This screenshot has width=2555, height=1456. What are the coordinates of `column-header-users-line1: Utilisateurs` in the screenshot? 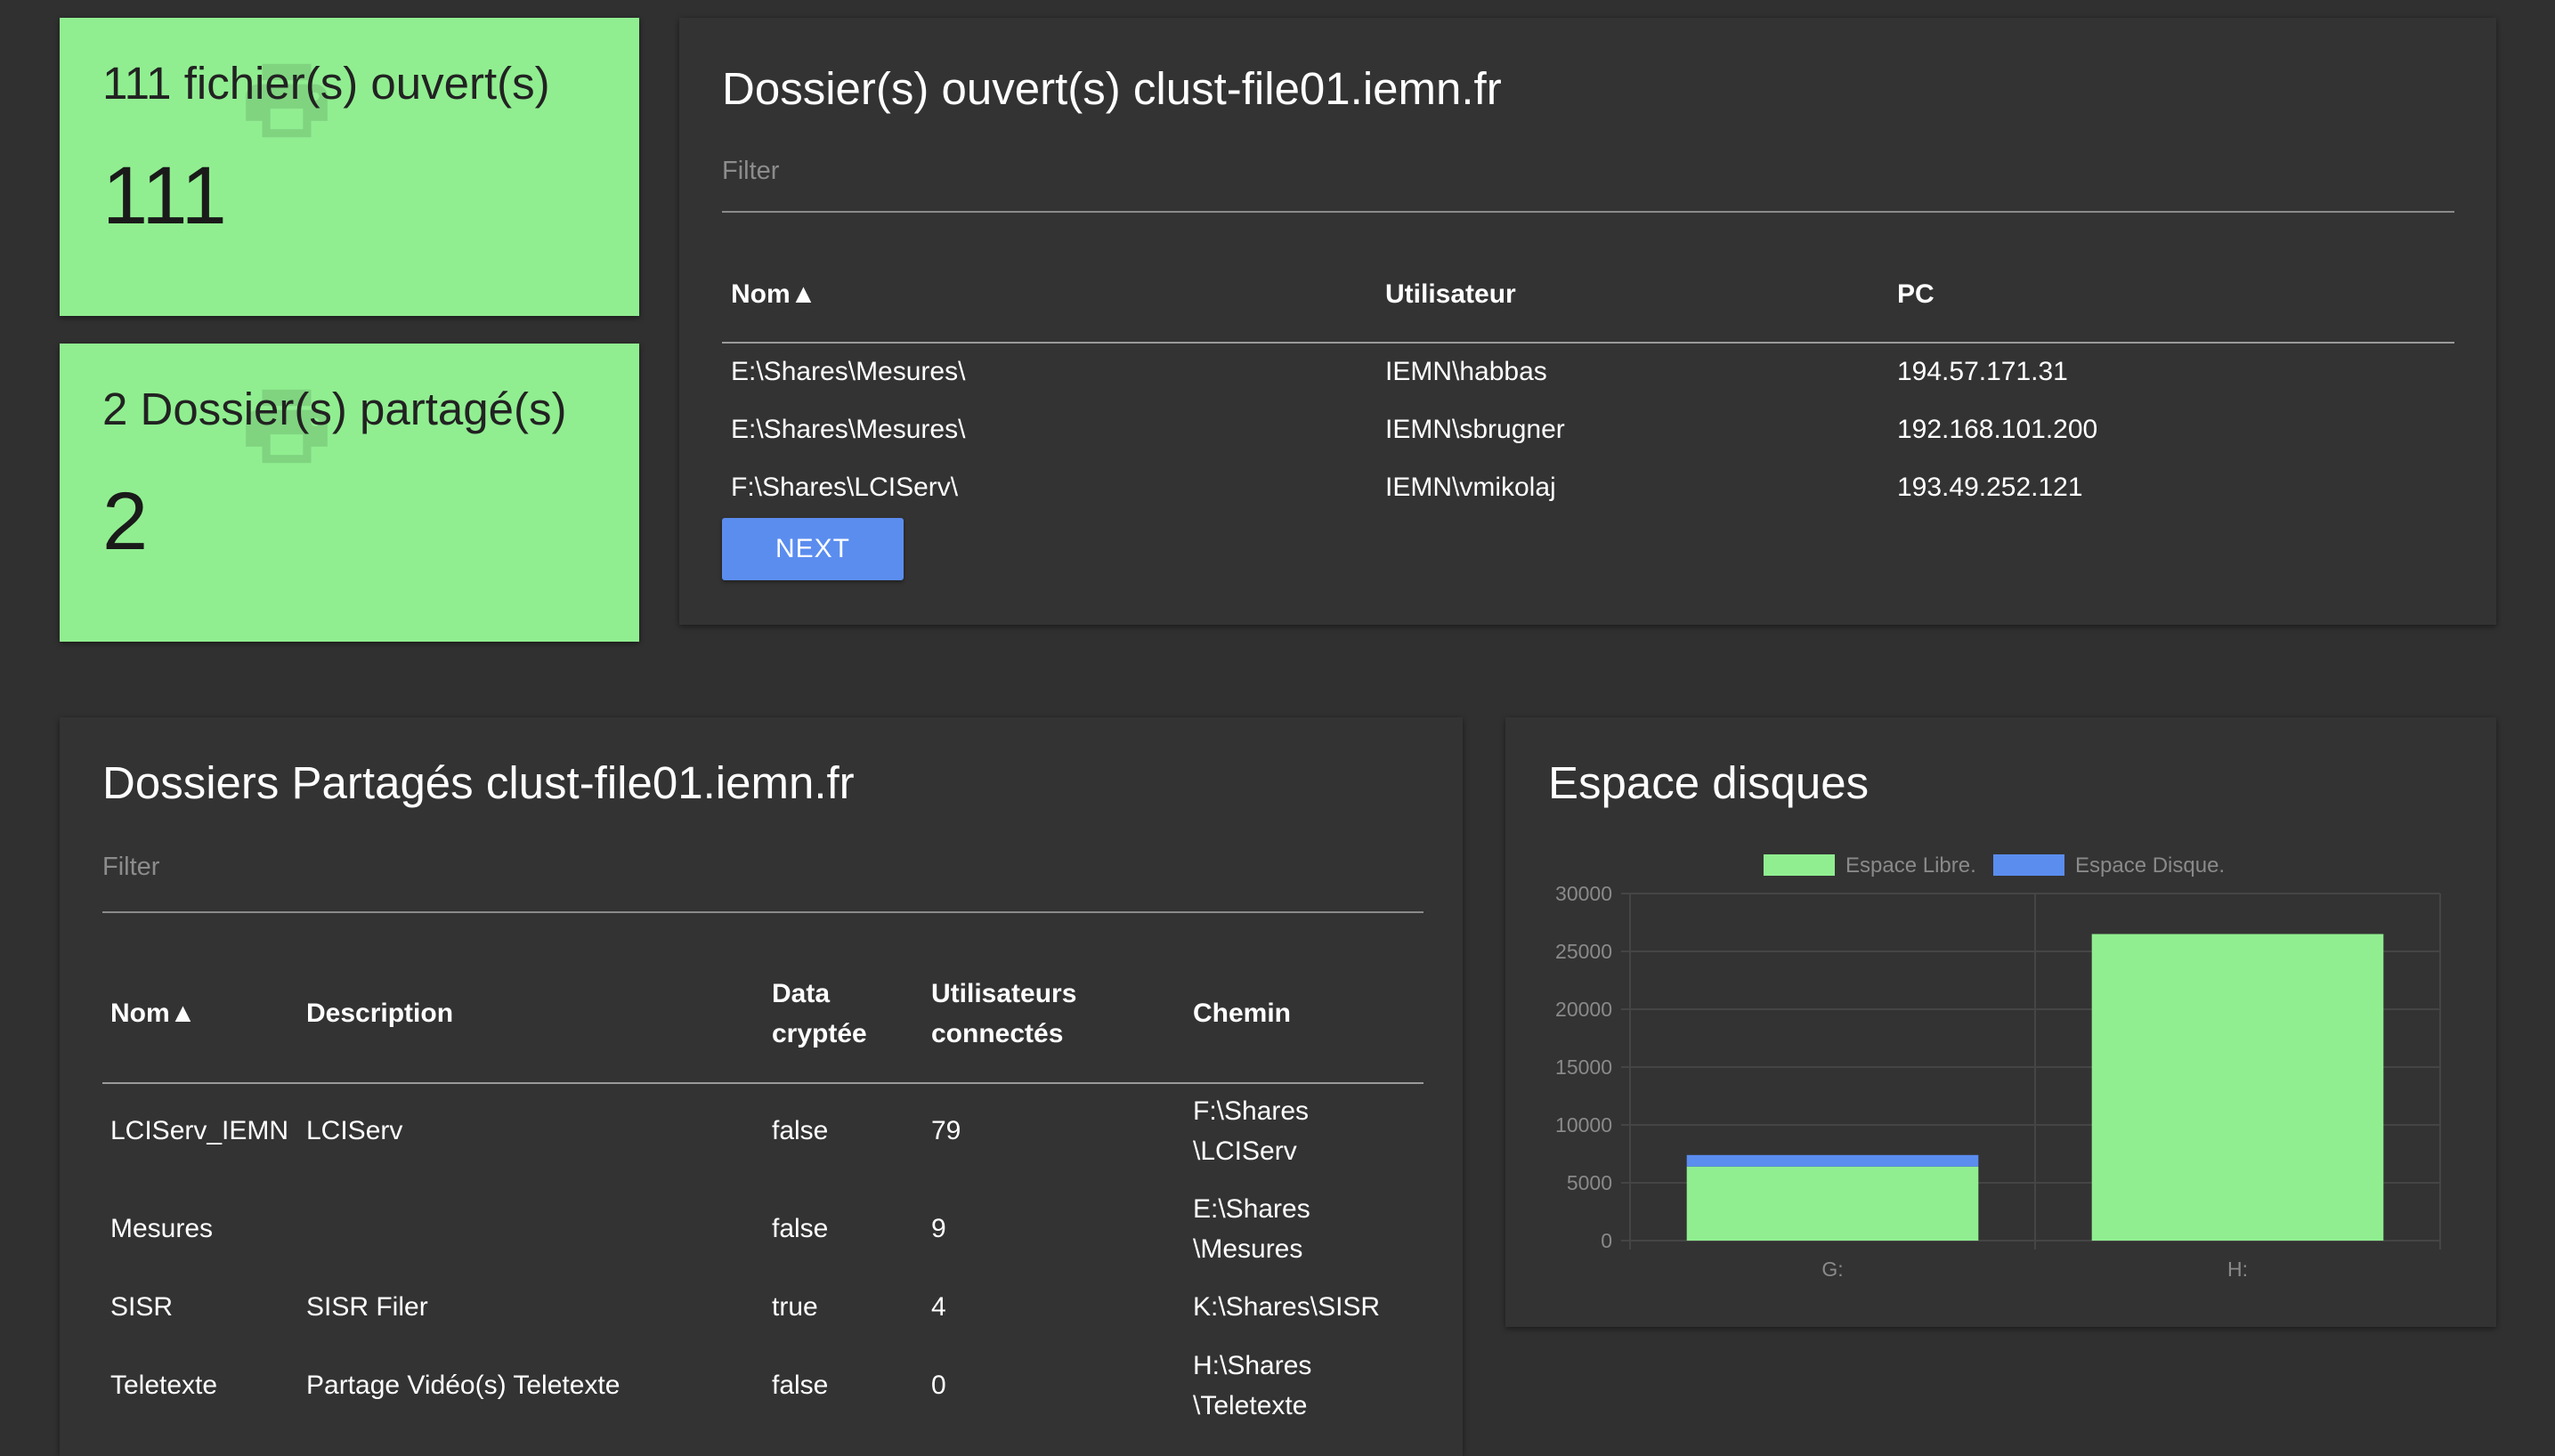 It's located at (1004, 994).